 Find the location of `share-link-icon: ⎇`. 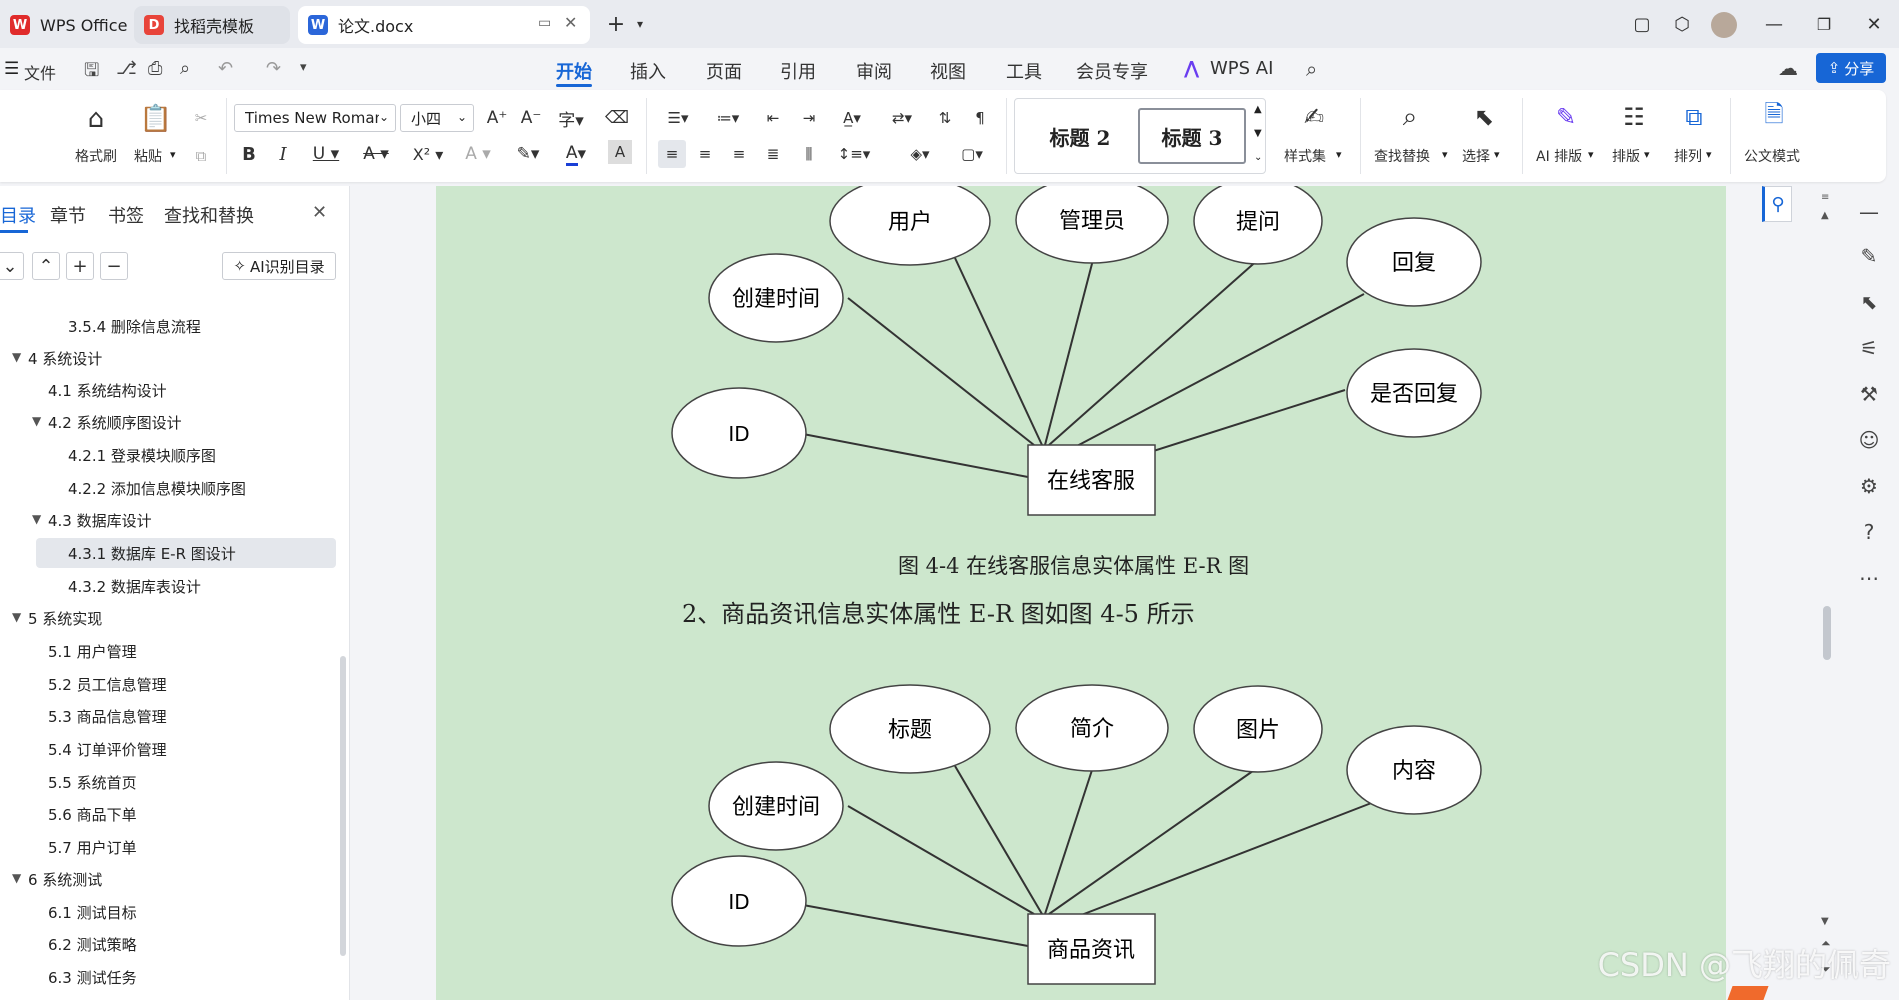

share-link-icon: ⎇ is located at coordinates (126, 68).